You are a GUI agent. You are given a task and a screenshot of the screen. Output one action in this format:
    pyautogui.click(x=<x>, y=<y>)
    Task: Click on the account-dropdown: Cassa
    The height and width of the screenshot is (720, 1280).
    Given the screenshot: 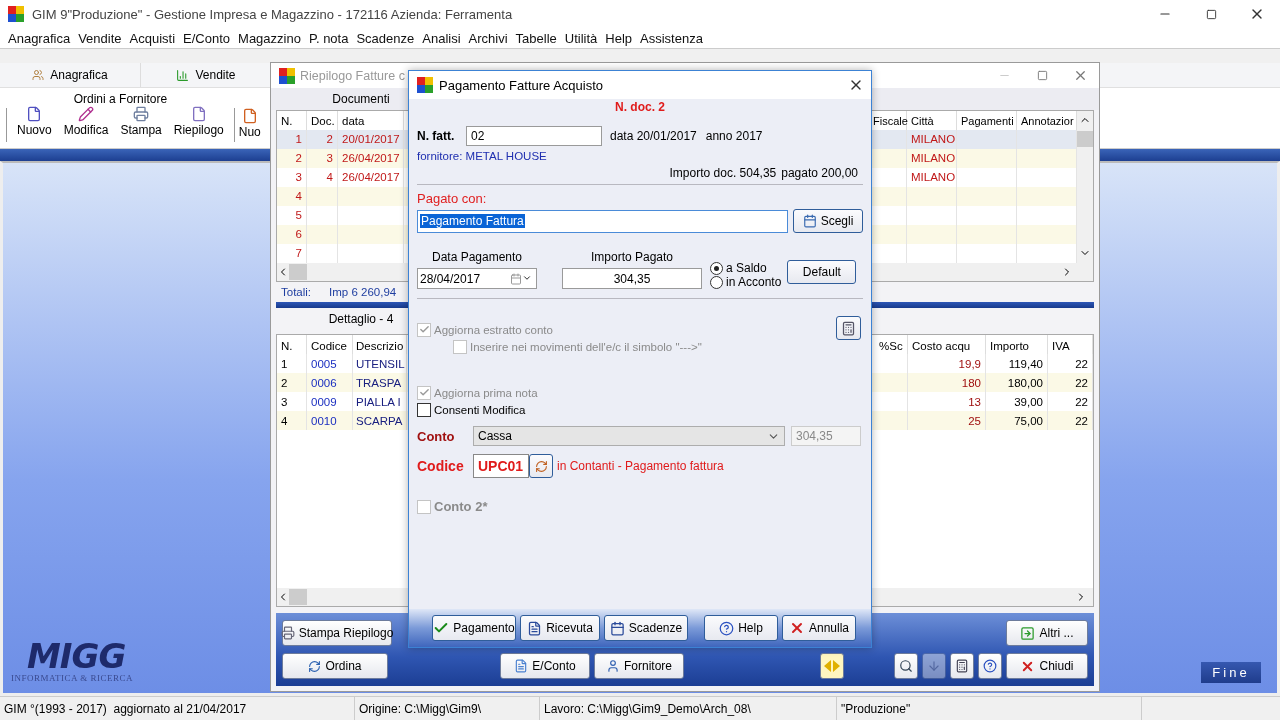 What is the action you would take?
    pyautogui.click(x=629, y=436)
    